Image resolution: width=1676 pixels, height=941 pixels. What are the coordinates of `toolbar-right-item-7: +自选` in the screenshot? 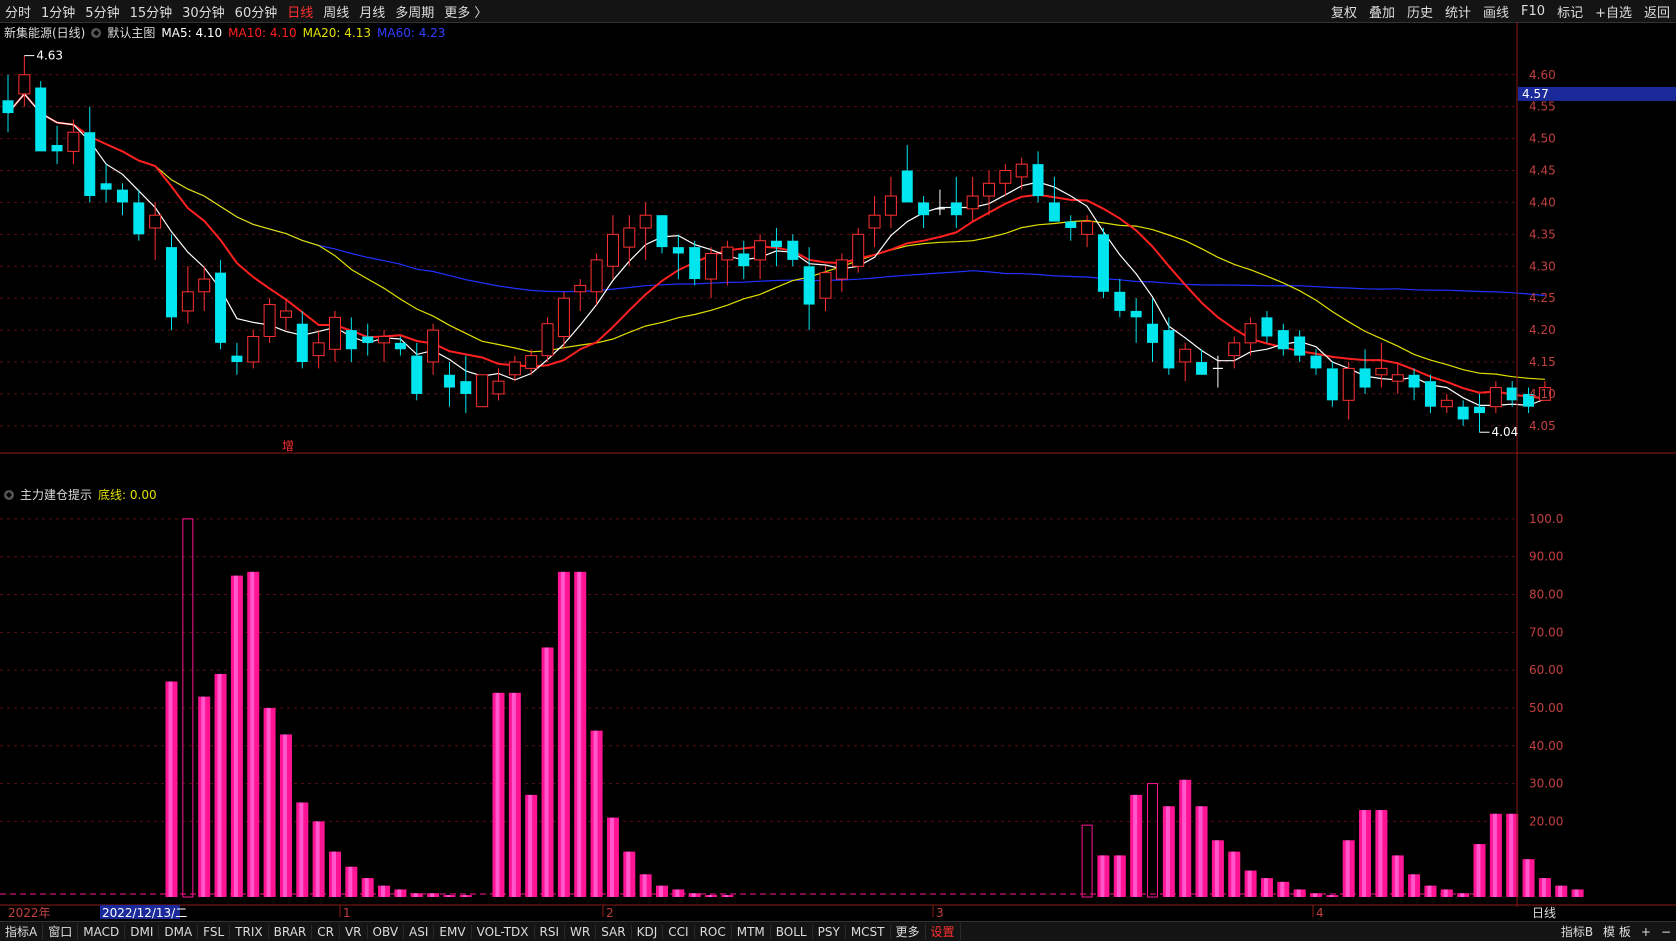 It's located at (1613, 11).